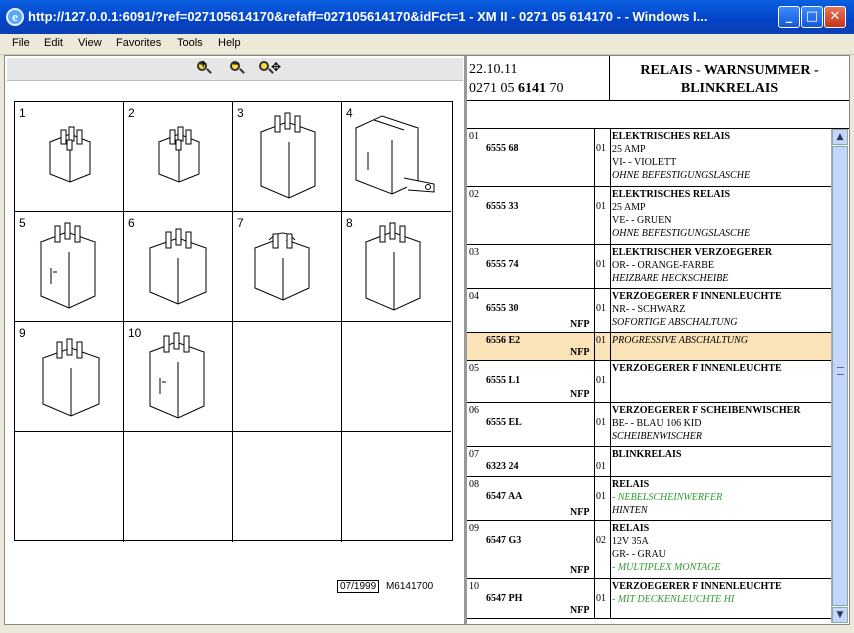 This screenshot has width=854, height=633. I want to click on maximize-button: □, so click(812, 17).